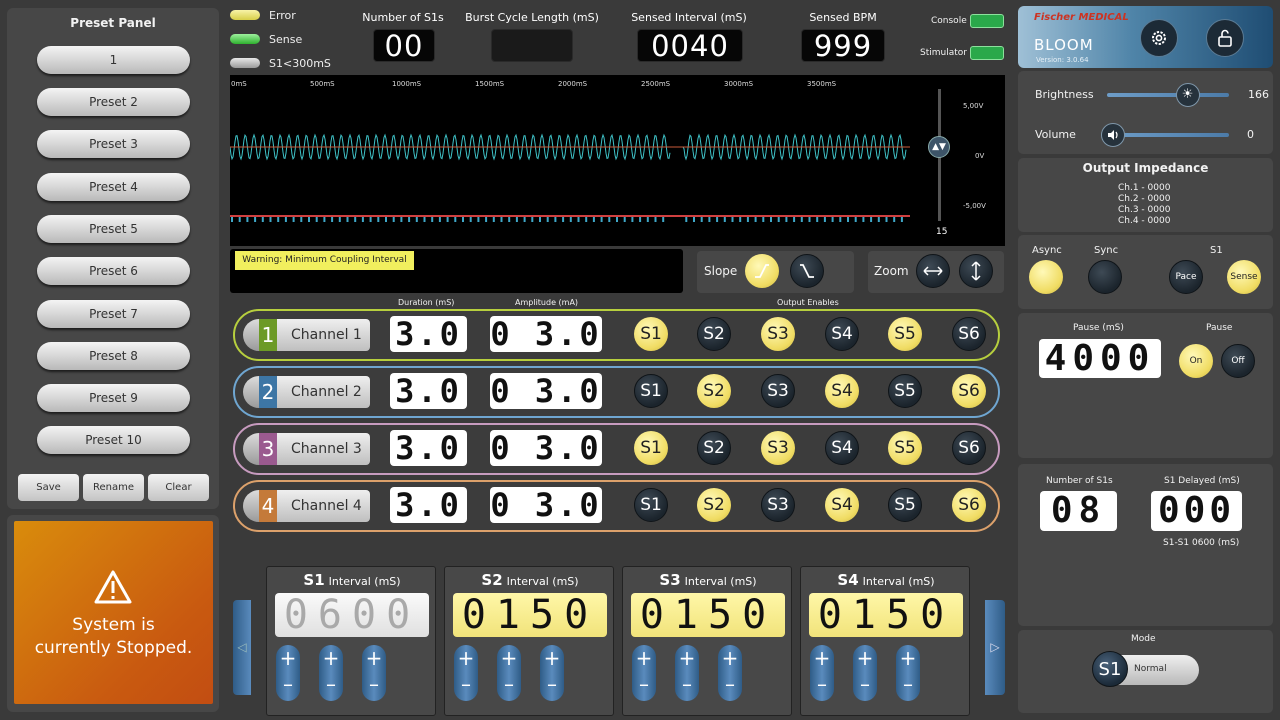 Image resolution: width=1280 pixels, height=720 pixels. Describe the element at coordinates (778, 505) in the screenshot. I see `channel-4-output-s3: S3` at that location.